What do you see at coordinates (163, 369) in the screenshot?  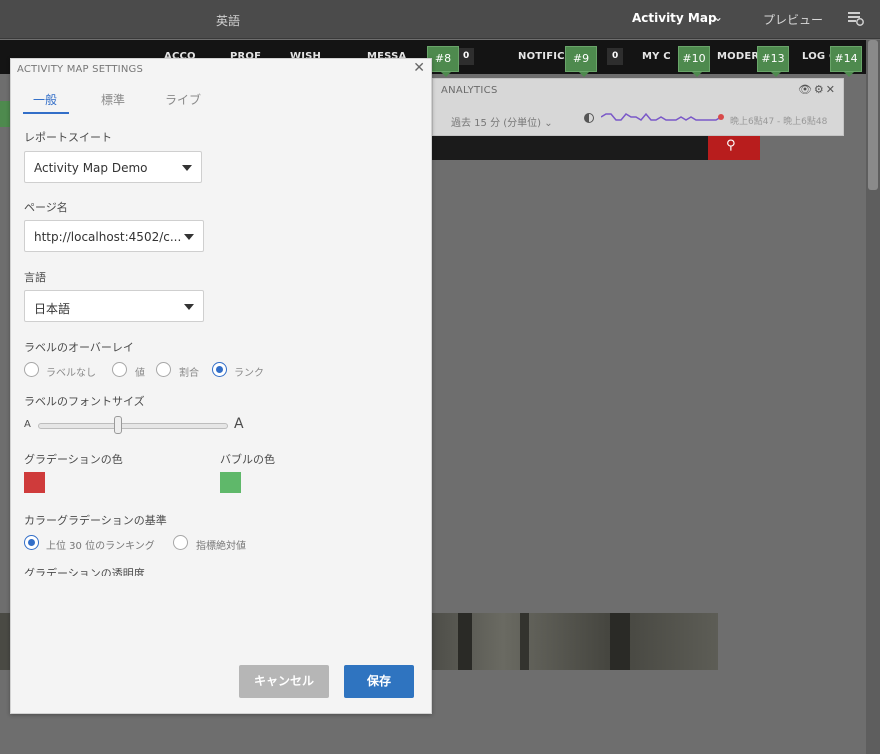 I see `overlay-radio-percent` at bounding box center [163, 369].